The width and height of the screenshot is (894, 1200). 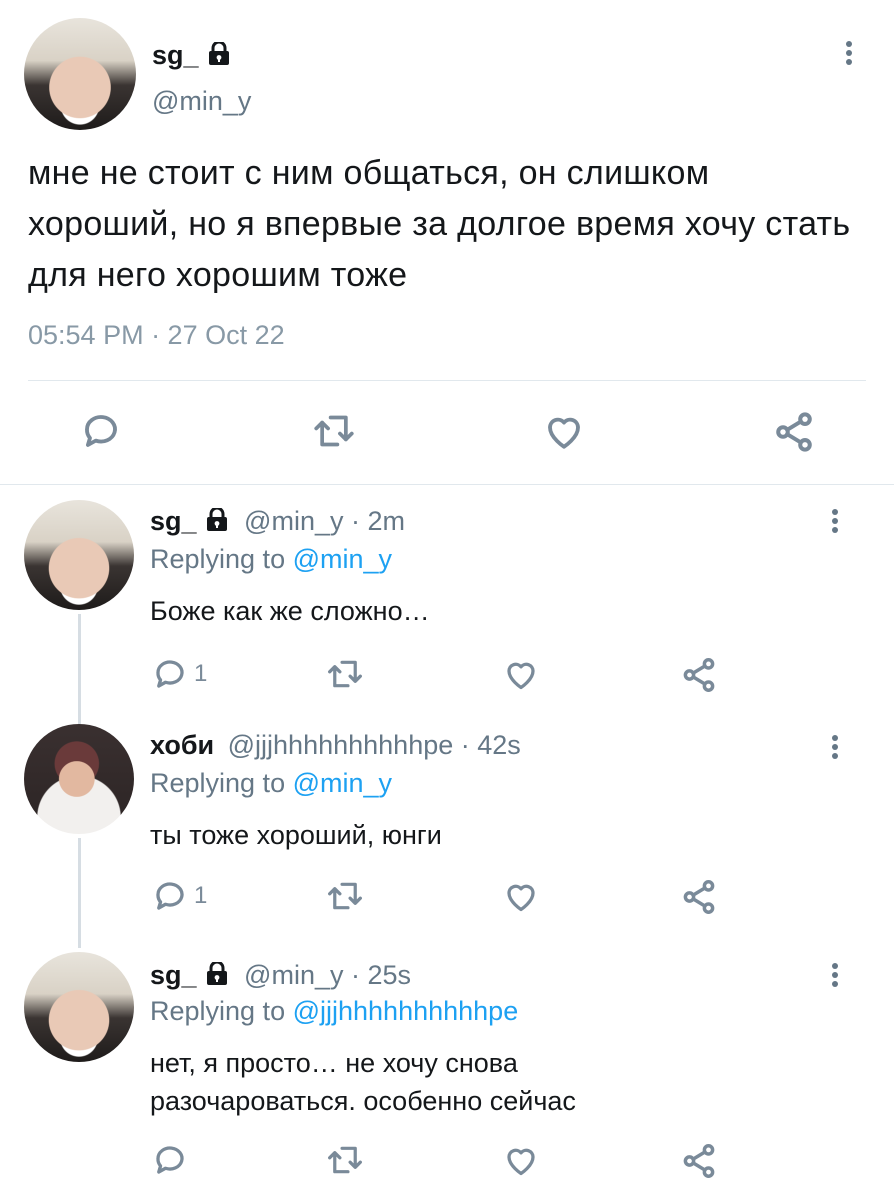 I want to click on reply-time: · 42s, so click(x=491, y=745).